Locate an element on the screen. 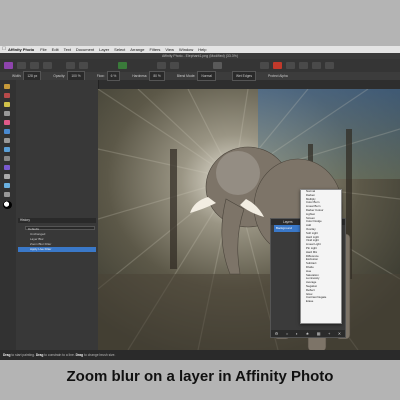 Image resolution: width=400 pixels, height=400 pixels. status-text-1: to start painting. is located at coordinates (23, 355).